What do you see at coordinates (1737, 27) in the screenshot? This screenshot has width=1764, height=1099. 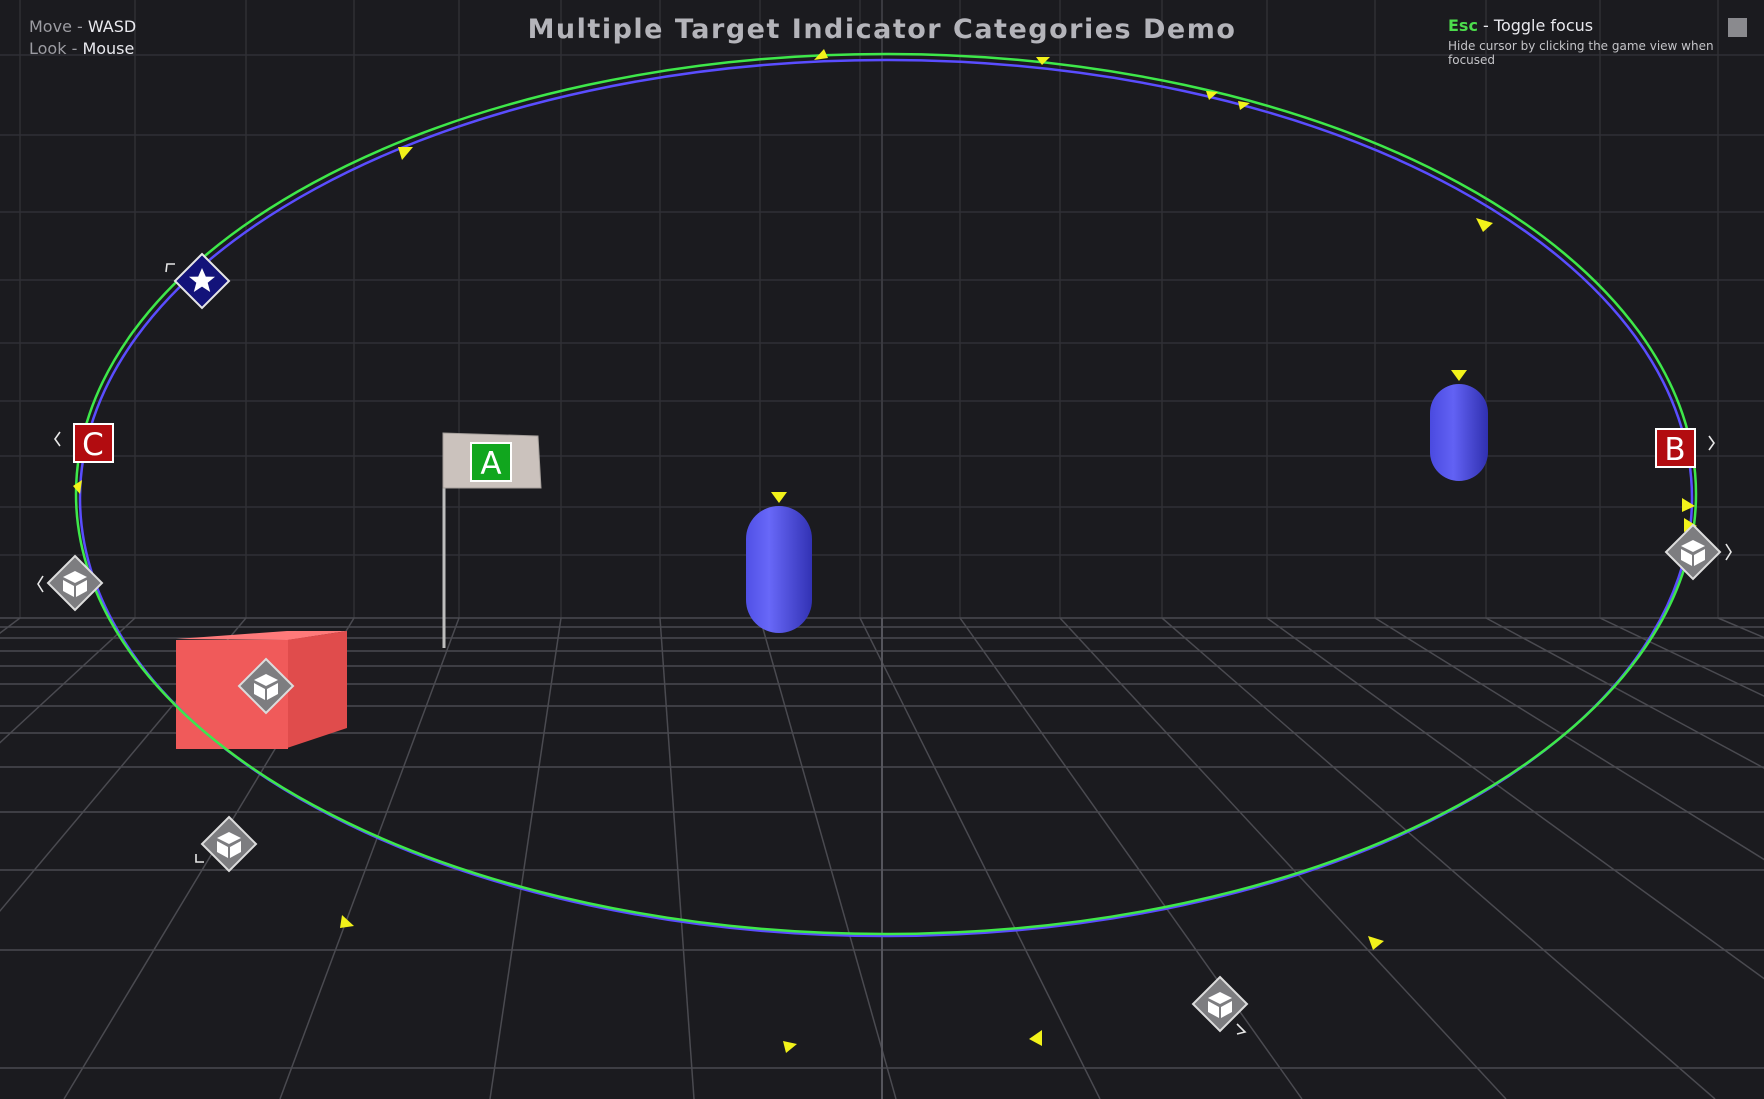 I see `focus-indicator` at bounding box center [1737, 27].